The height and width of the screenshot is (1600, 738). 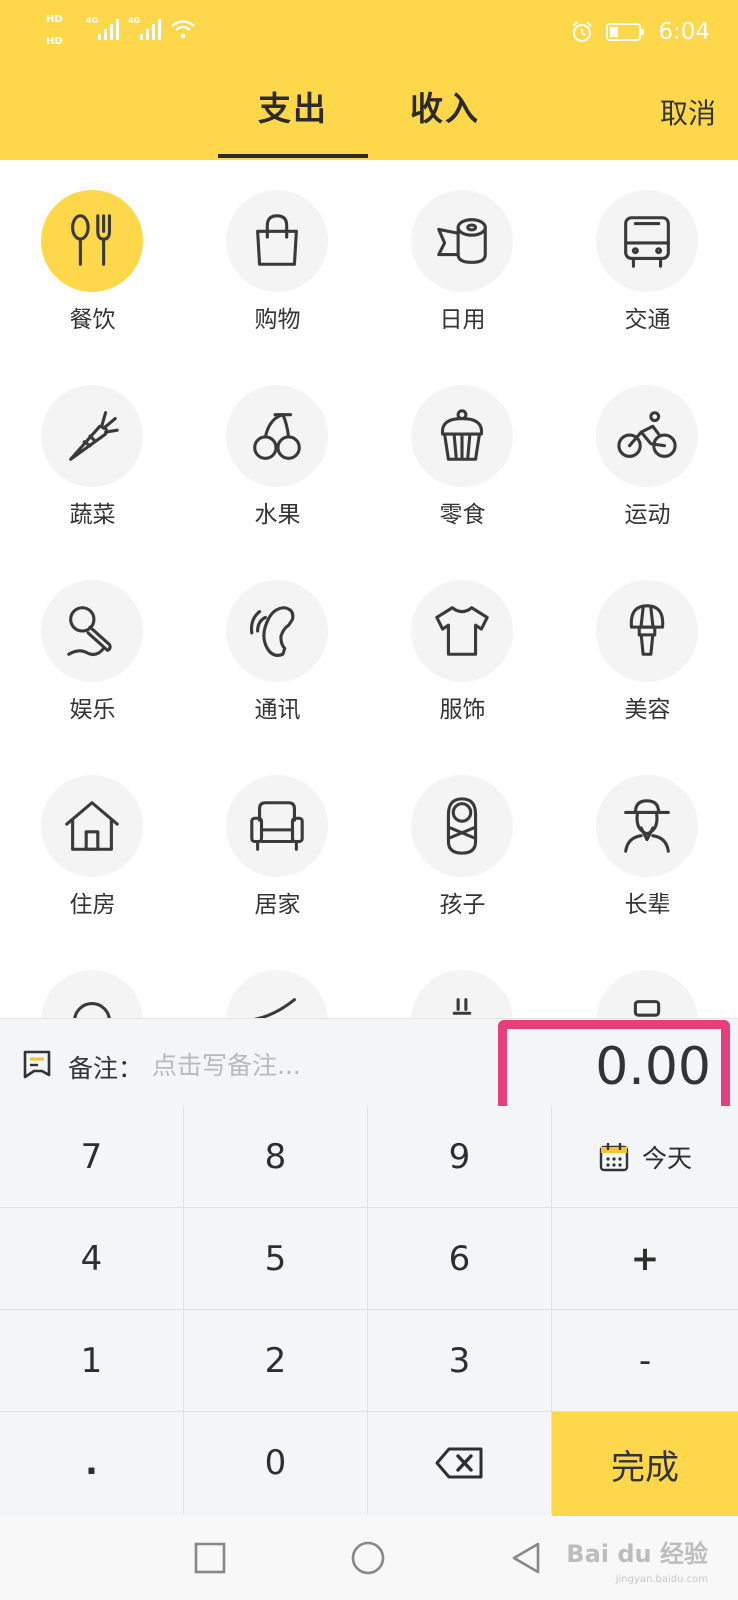 I want to click on battery-icon, so click(x=625, y=32).